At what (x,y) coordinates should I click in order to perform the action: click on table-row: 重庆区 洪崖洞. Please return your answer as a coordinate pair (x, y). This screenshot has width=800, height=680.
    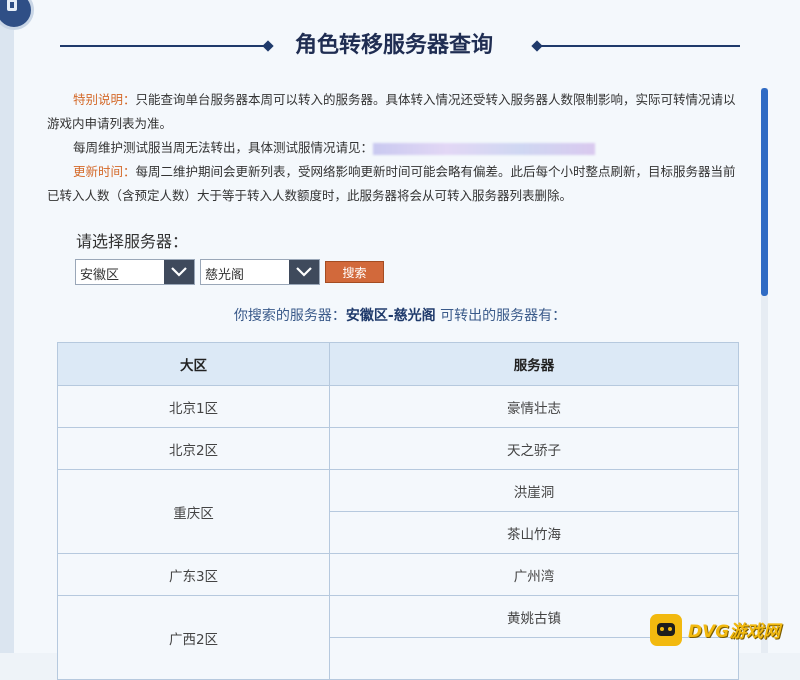
    Looking at the image, I should click on (398, 511).